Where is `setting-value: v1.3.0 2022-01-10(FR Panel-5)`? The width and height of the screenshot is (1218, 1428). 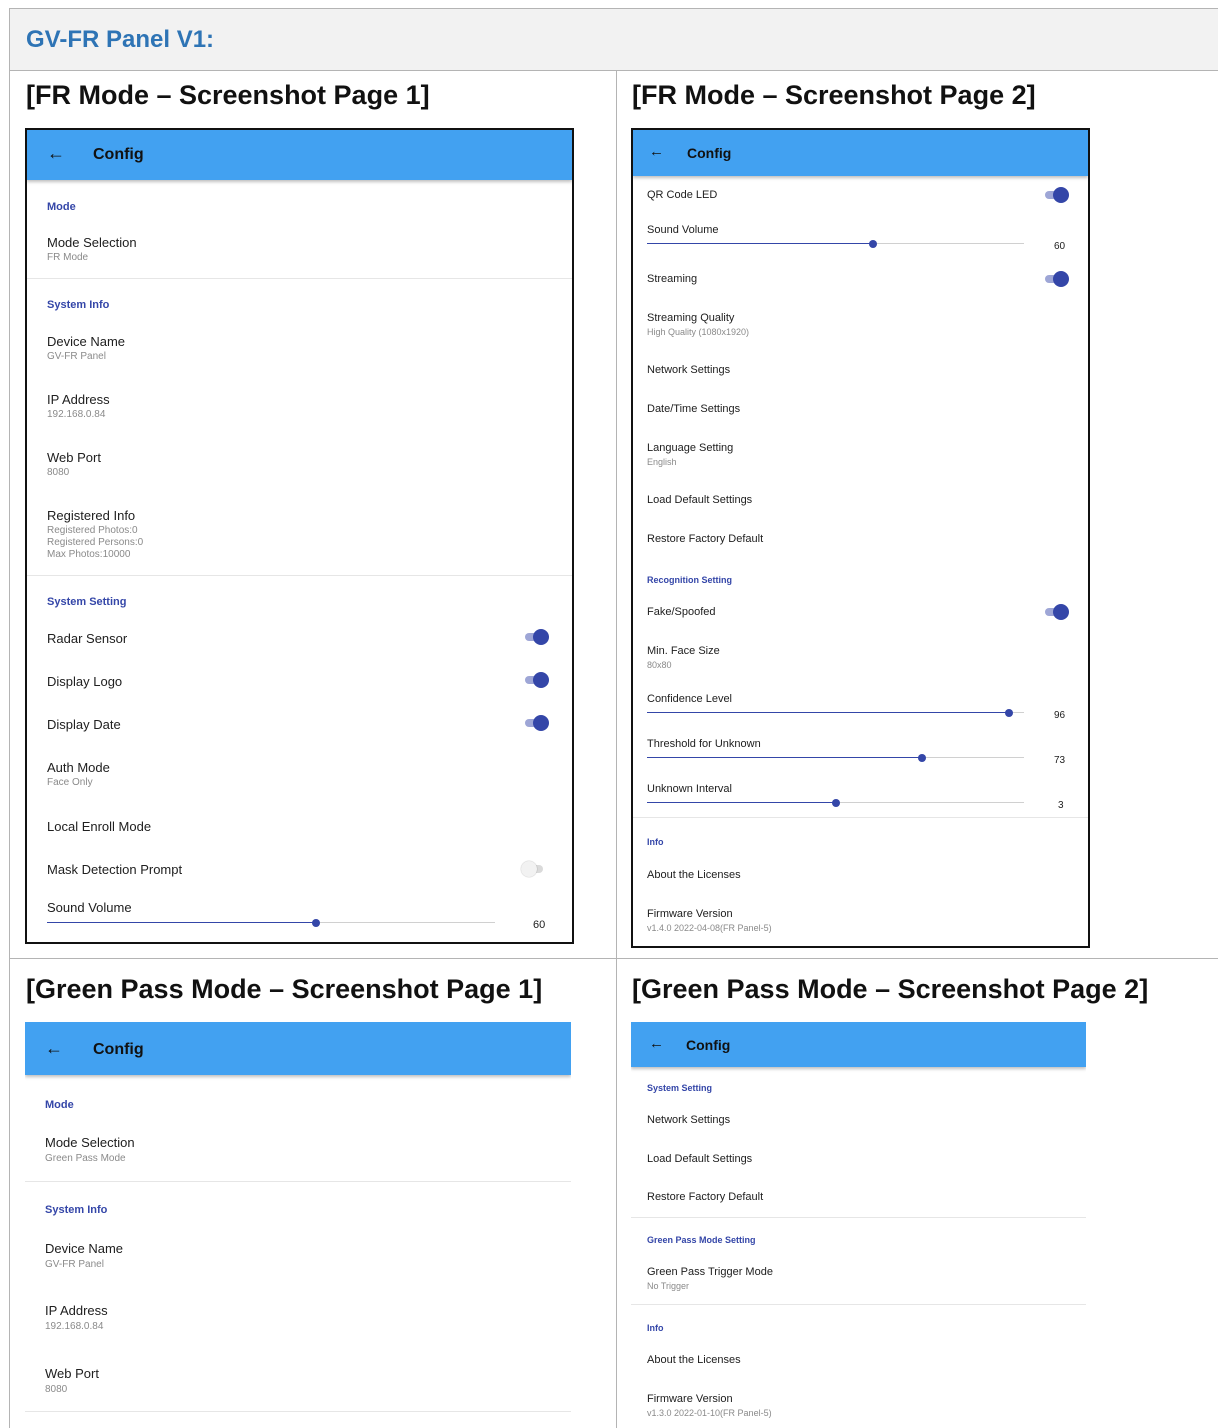
setting-value: v1.3.0 2022-01-10(FR Panel-5) is located at coordinates (709, 1413).